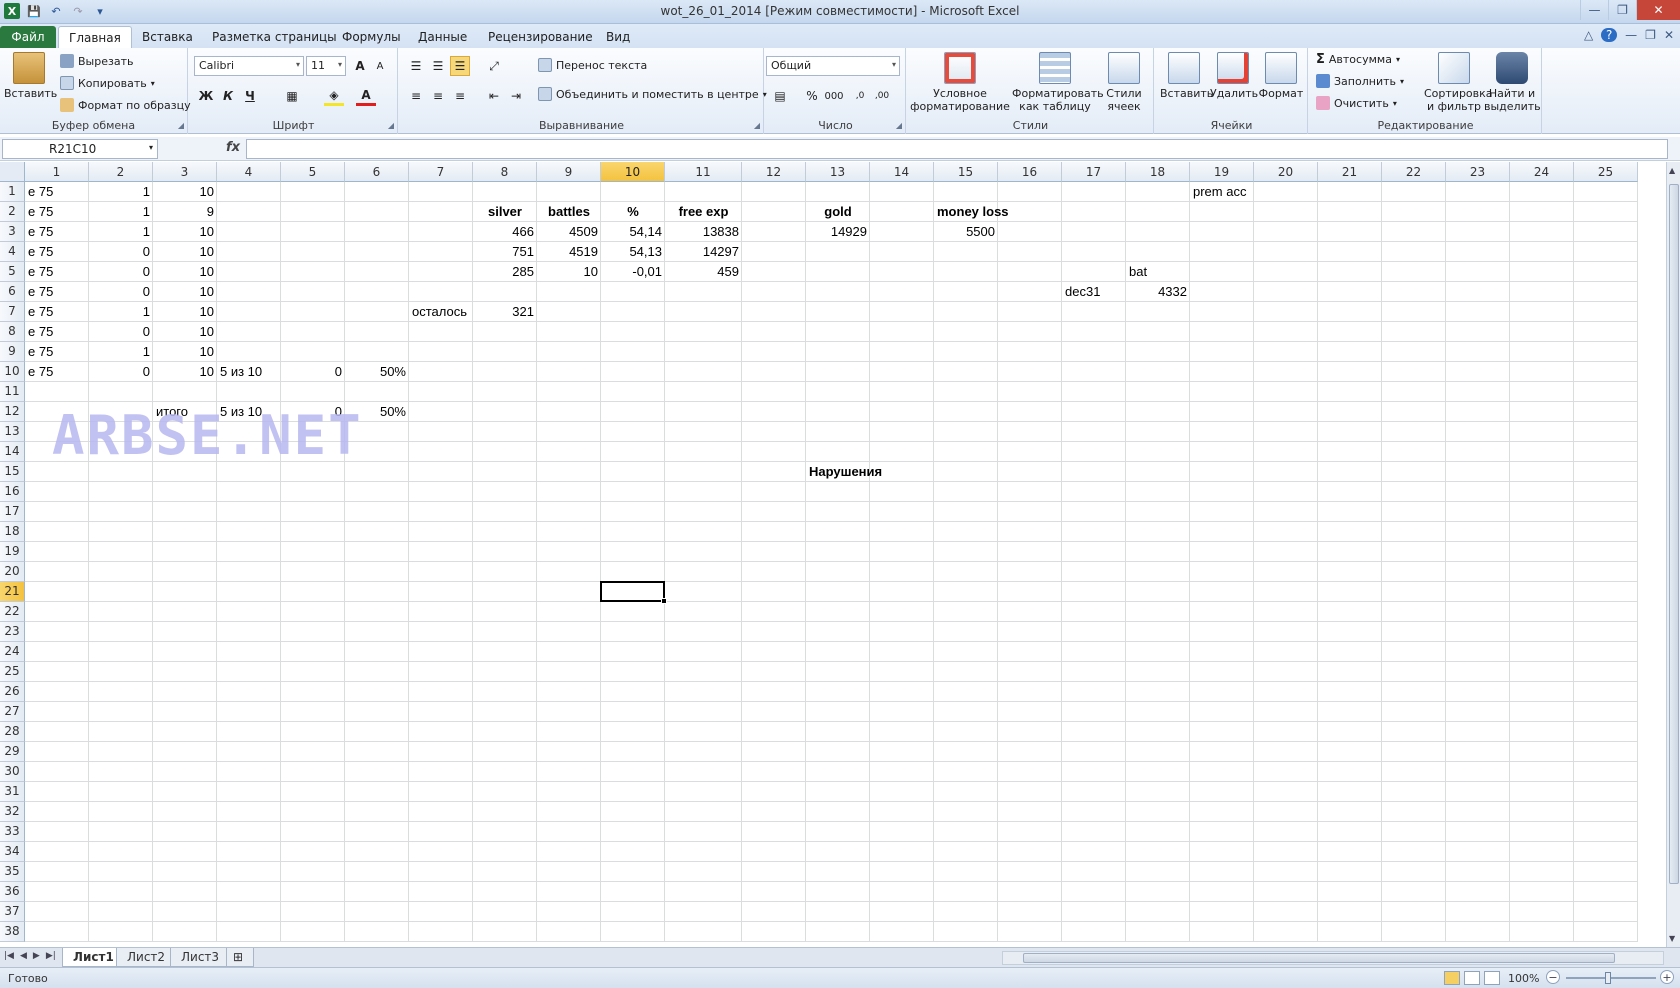 This screenshot has width=1680, height=988. I want to click on column-header-9: 9, so click(569, 172).